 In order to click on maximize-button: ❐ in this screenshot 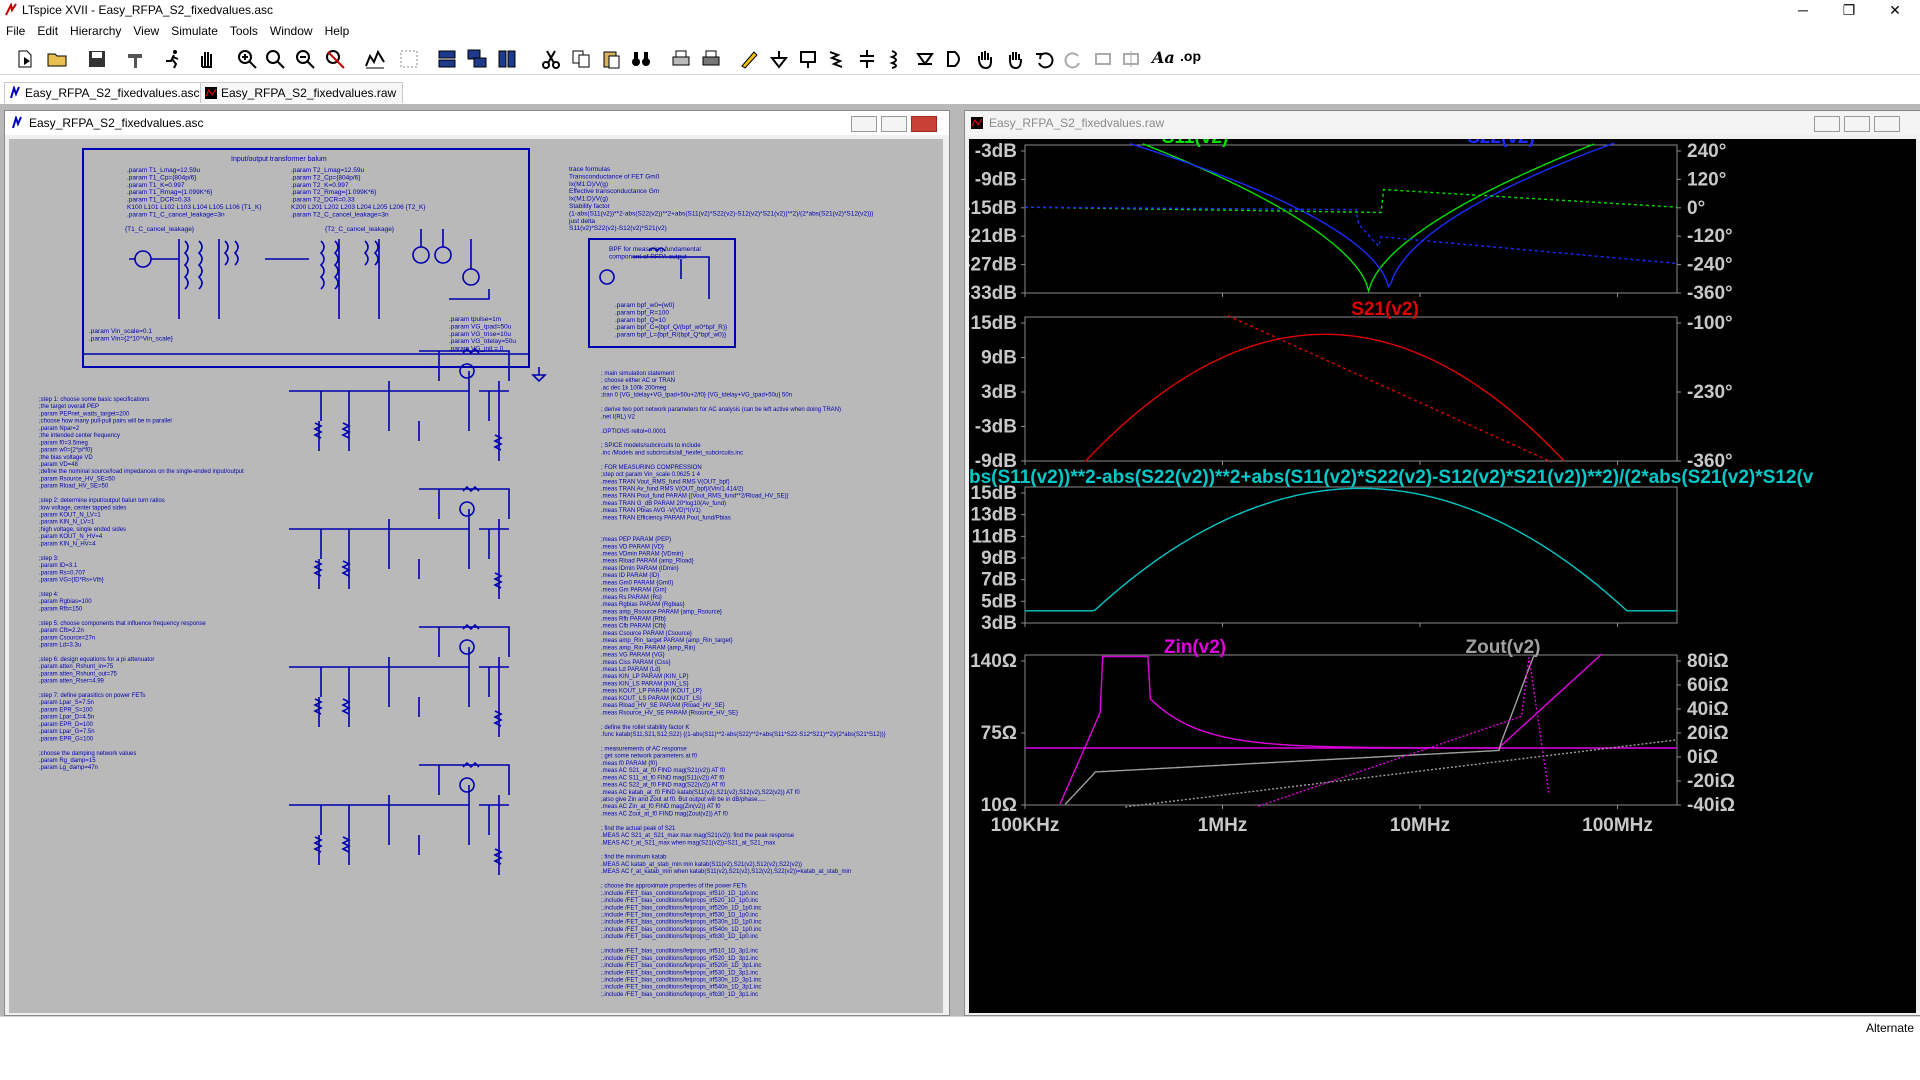, I will do `click(1849, 10)`.